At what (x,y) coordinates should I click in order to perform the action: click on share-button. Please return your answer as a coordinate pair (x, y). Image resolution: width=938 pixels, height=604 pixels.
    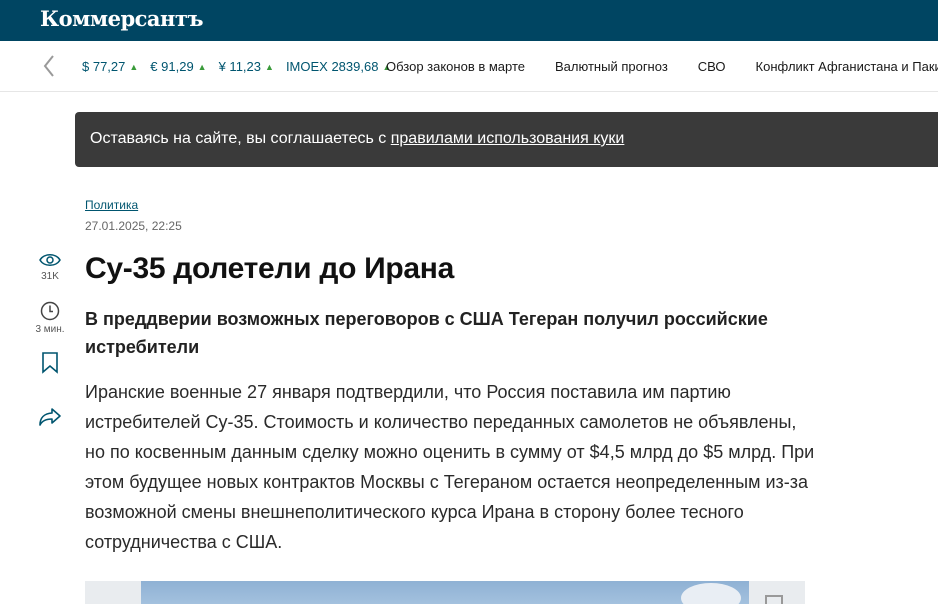
    Looking at the image, I should click on (50, 417).